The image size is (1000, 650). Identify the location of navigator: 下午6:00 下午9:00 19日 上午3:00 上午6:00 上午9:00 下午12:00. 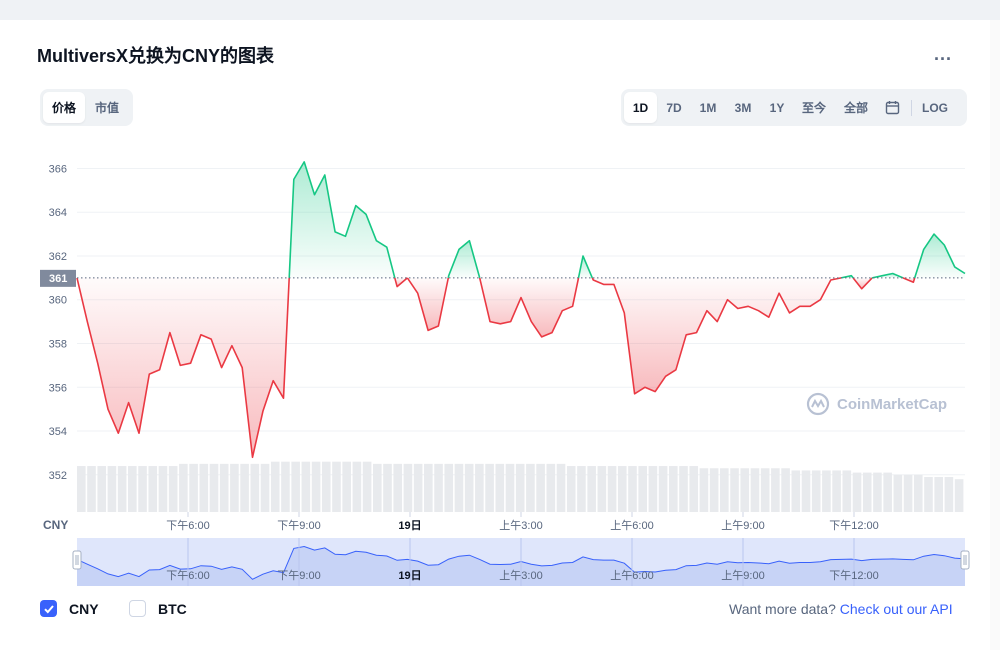
(521, 562).